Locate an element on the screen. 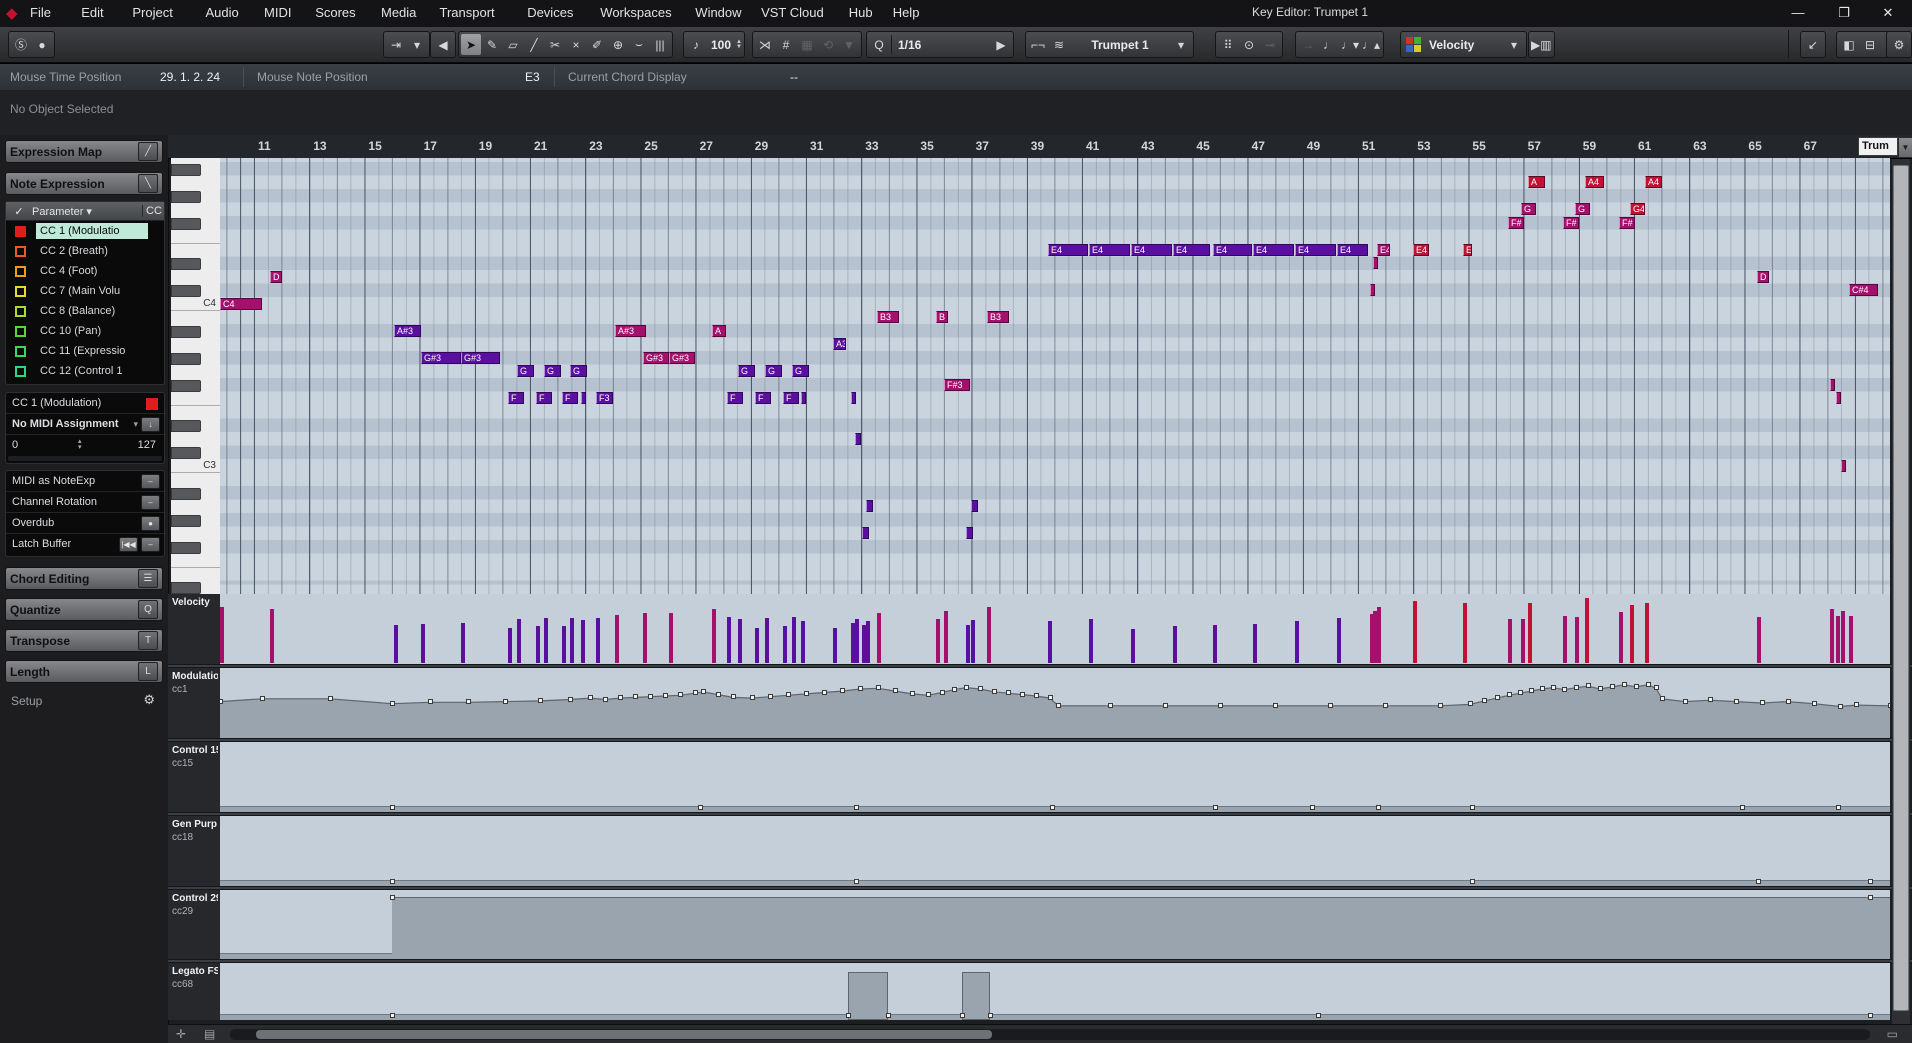 The height and width of the screenshot is (1043, 1912). parameter-row-6: CC 10 (Pan) is located at coordinates (85, 331).